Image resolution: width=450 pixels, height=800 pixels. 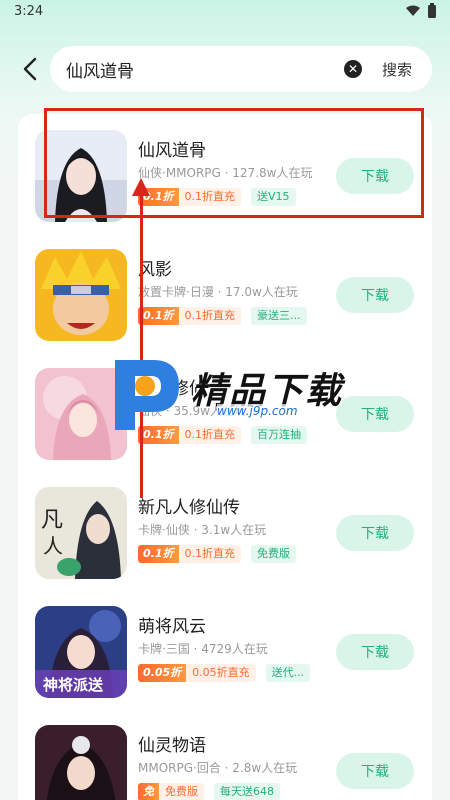 I want to click on search-row: 仙风道骨 ✕ 搜索, so click(x=225, y=69).